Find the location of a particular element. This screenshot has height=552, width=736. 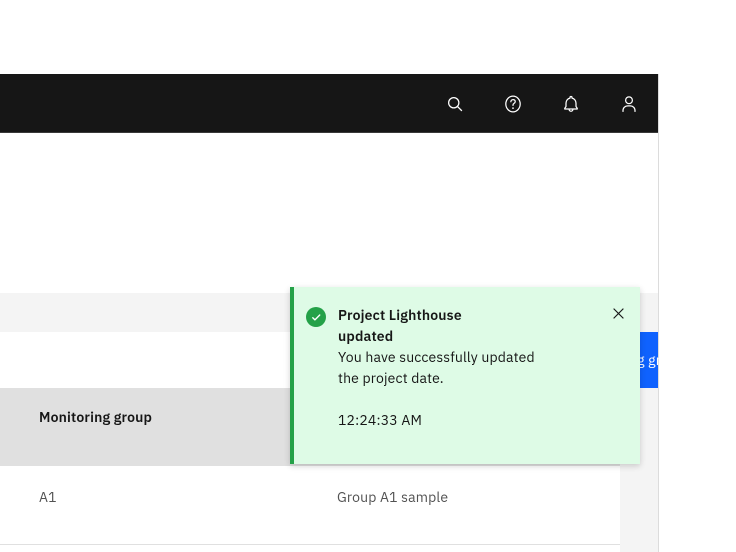

toast-title: Project Lighthouse updated is located at coordinates (400, 325).